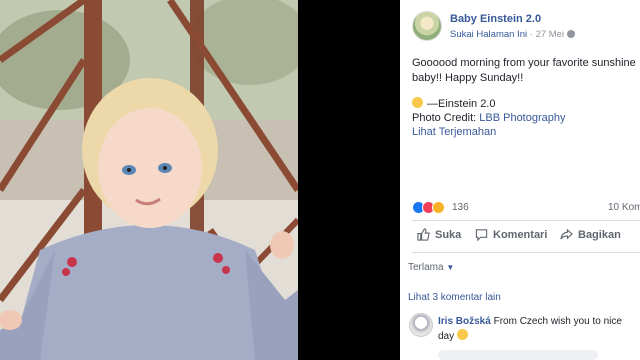  Describe the element at coordinates (454, 132) in the screenshot. I see `see-translation-link: Lihat Terjemahan` at that location.